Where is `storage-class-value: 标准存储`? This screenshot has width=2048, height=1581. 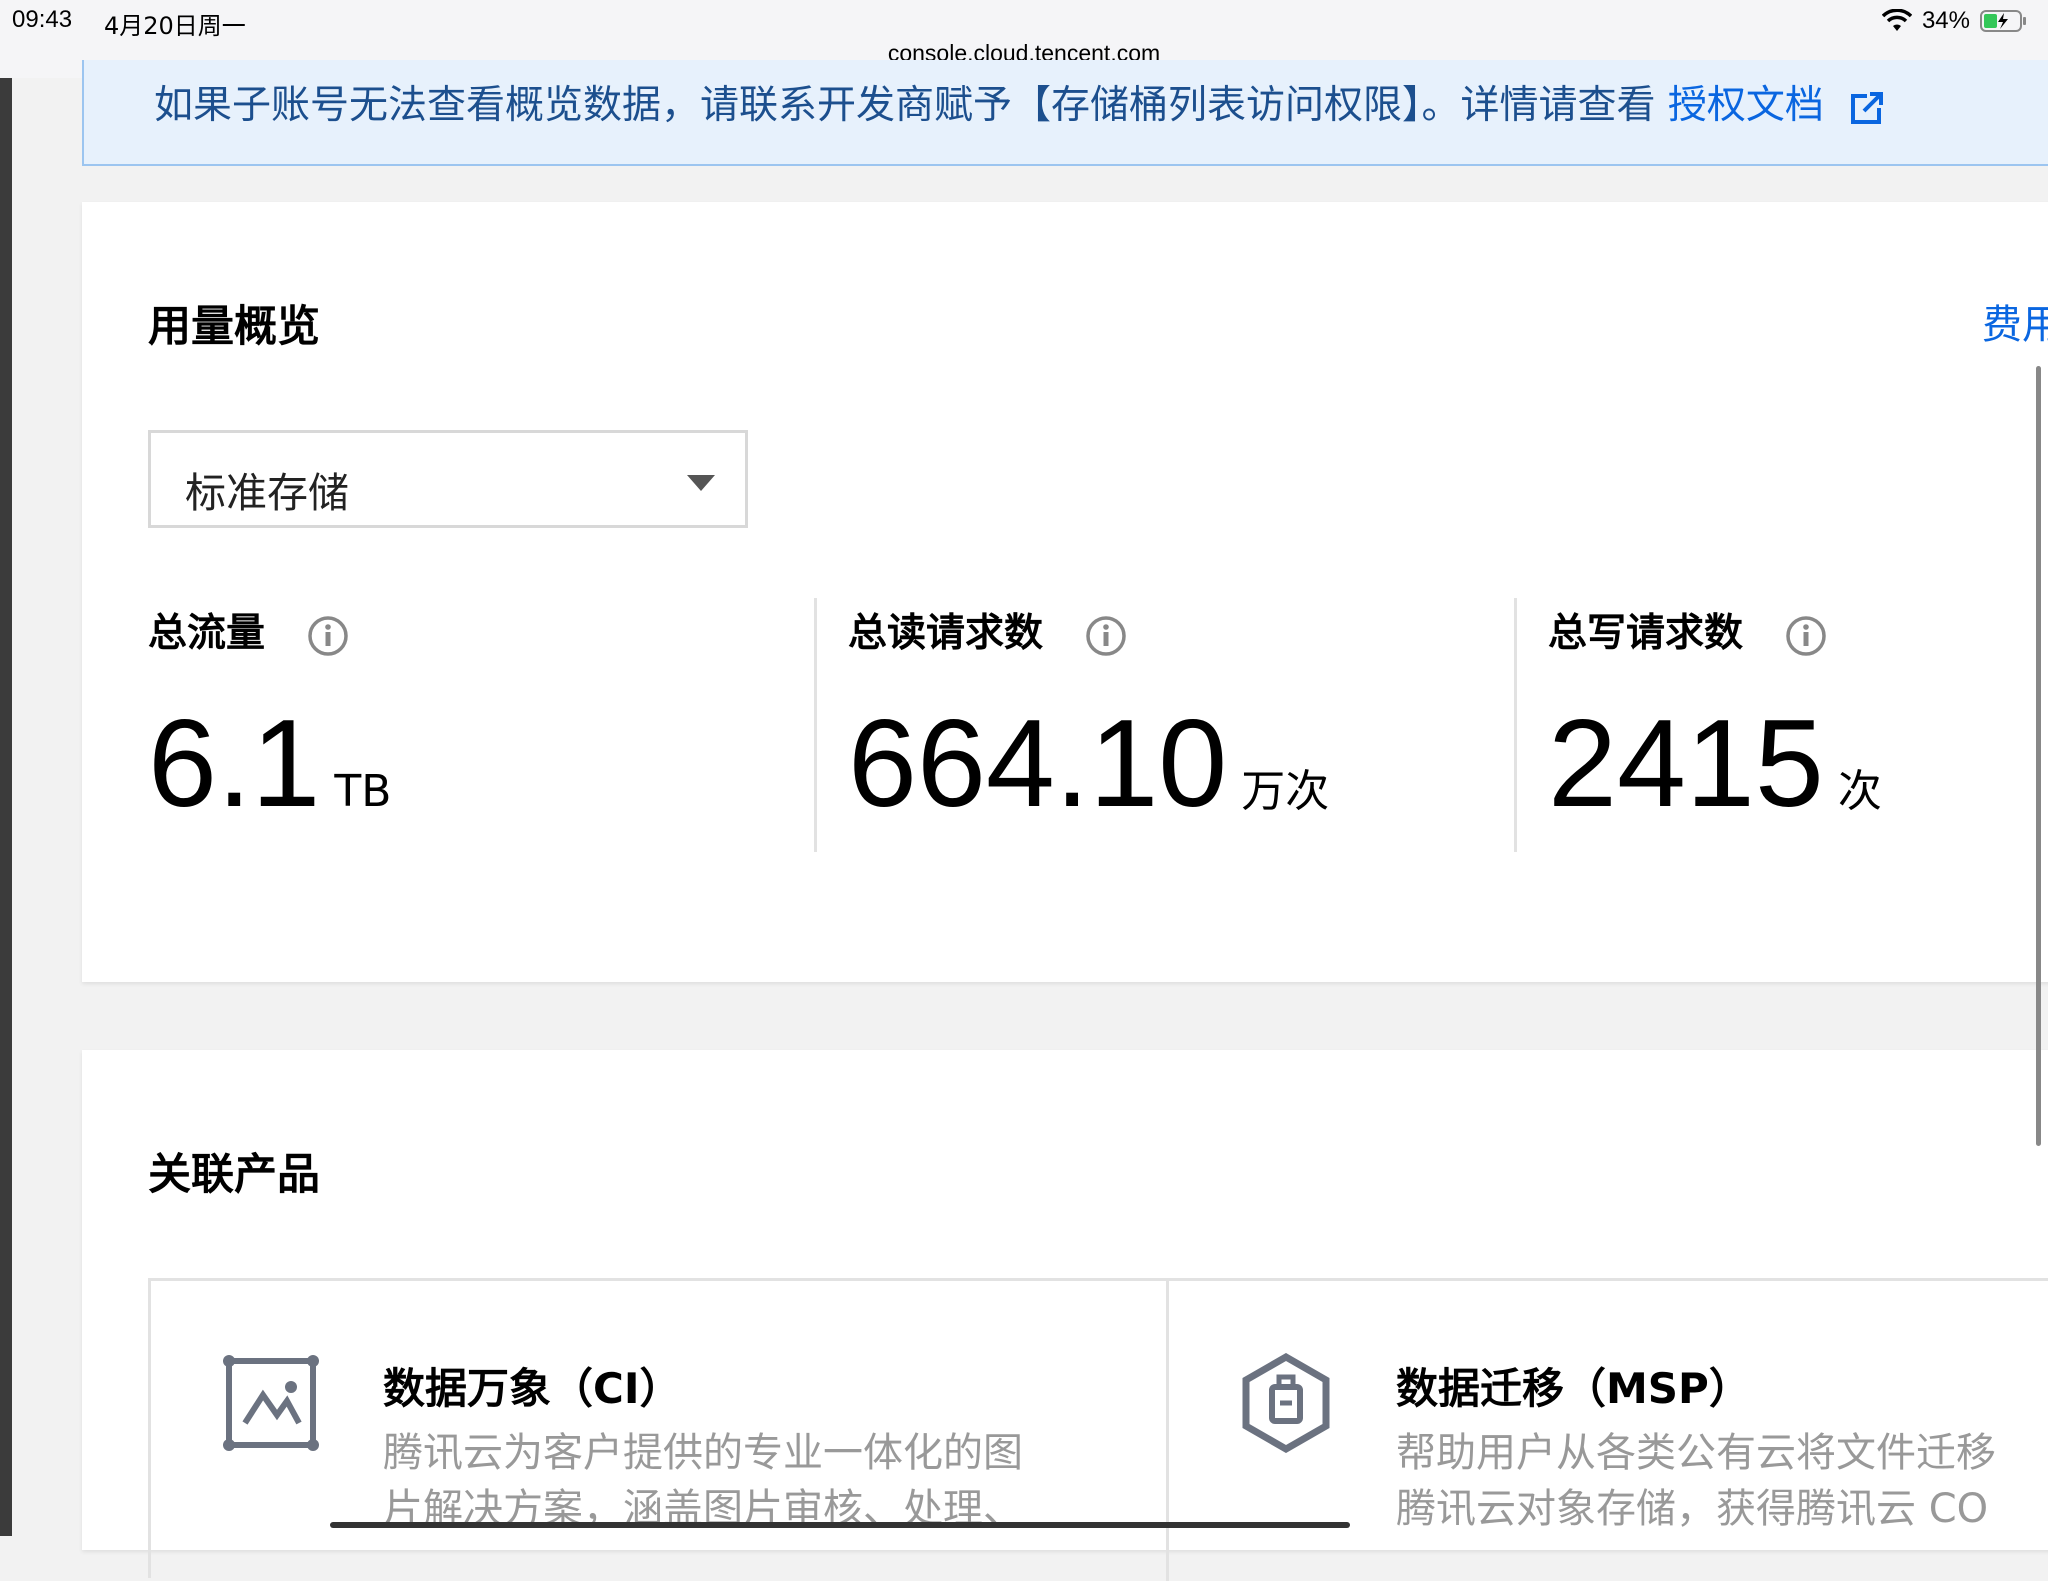 storage-class-value: 标准存储 is located at coordinates (267, 493).